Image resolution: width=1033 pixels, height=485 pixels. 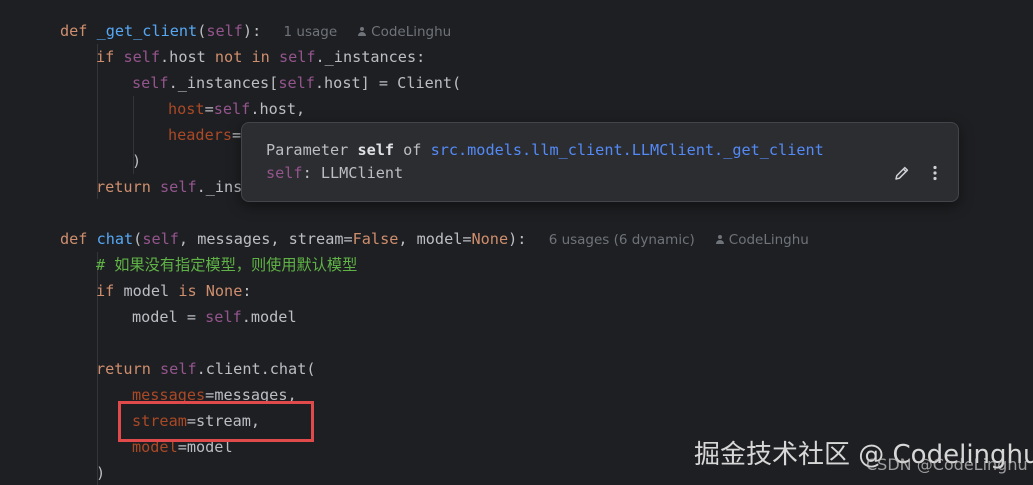 What do you see at coordinates (309, 32) in the screenshot?
I see `usage-hint: 1 usage` at bounding box center [309, 32].